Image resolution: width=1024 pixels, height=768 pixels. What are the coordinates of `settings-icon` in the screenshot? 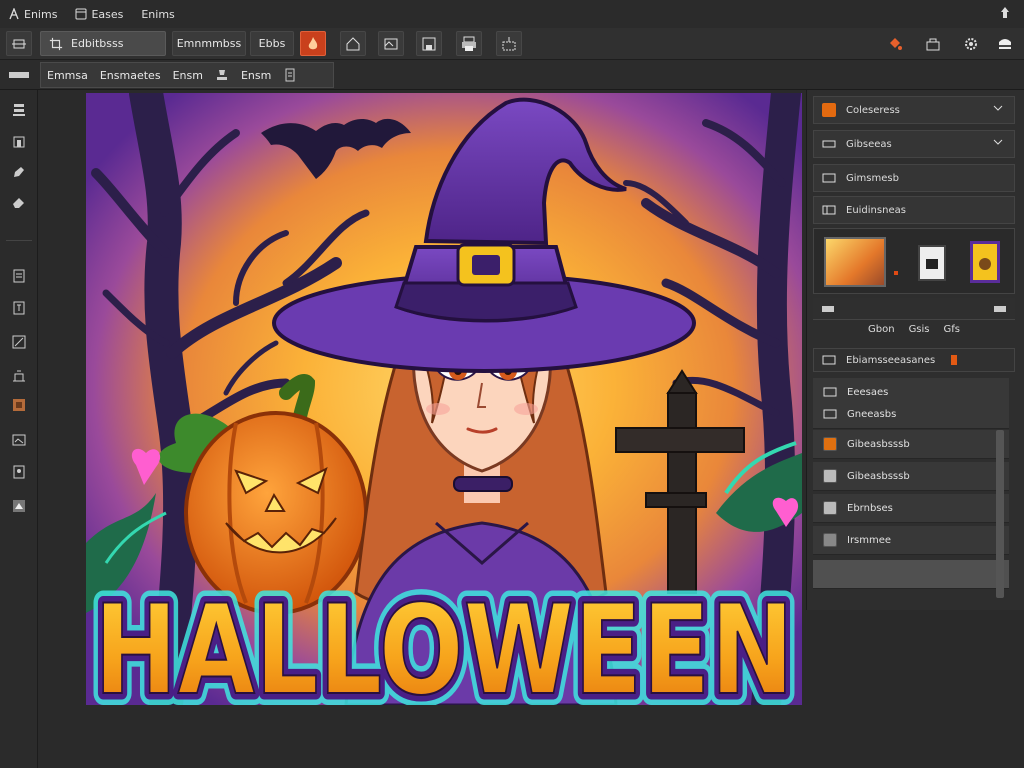 It's located at (971, 43).